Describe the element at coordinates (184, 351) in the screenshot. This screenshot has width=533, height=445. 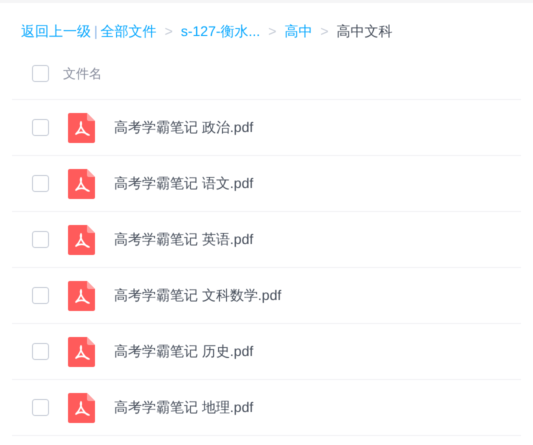
I see `file-name: 高考学霸笔记 历史.pdf` at that location.